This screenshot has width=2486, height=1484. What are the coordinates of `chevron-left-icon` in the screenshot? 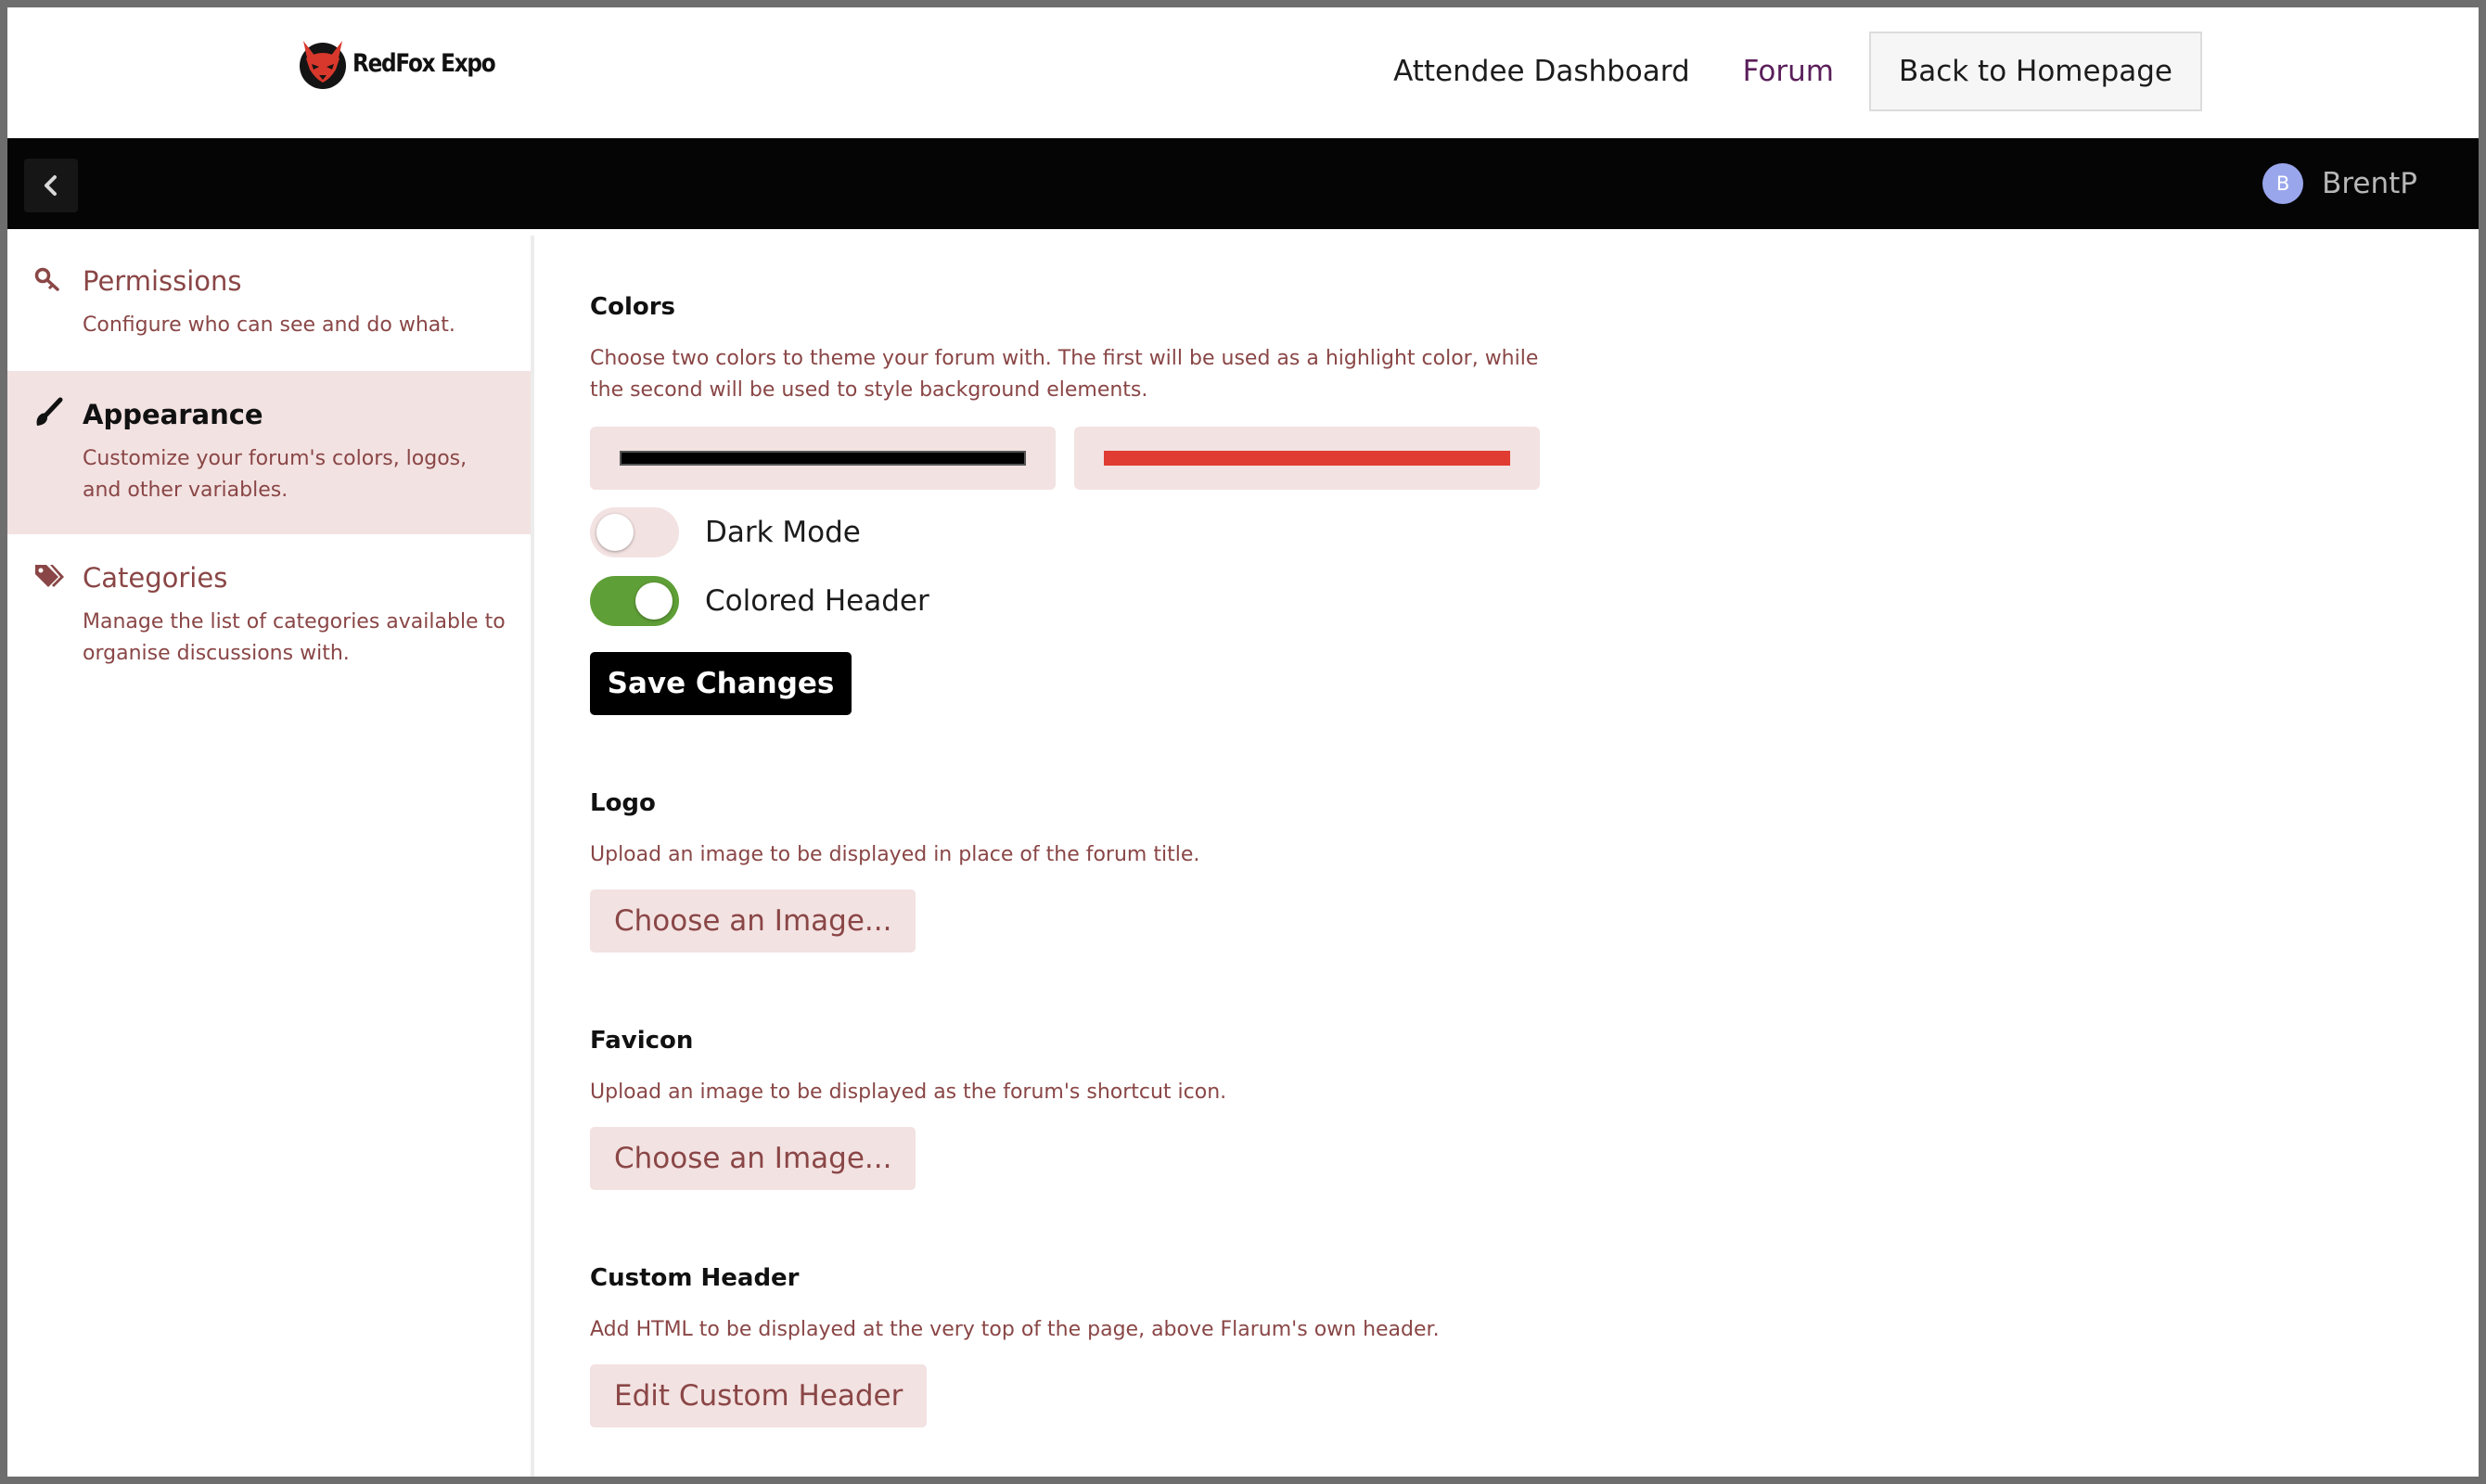 It's located at (51, 185).